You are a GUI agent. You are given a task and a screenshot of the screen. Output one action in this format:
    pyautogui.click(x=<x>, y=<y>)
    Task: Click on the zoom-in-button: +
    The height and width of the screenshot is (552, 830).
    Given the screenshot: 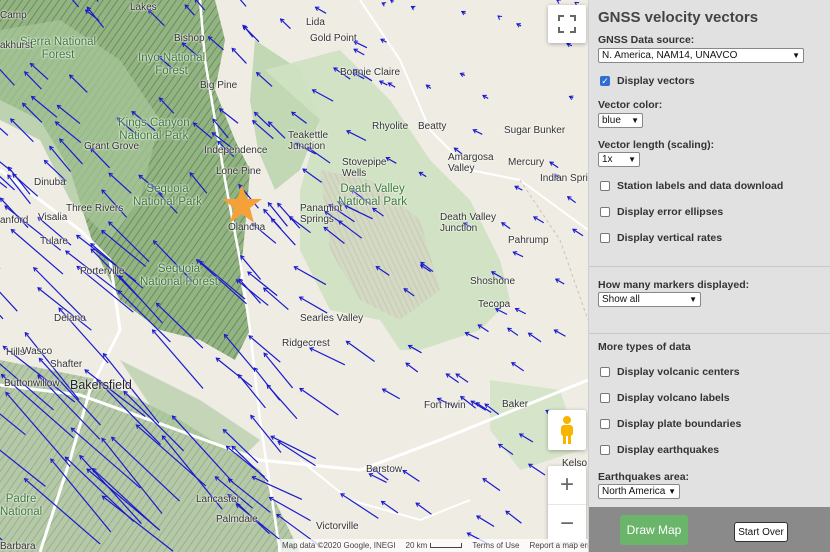 What is the action you would take?
    pyautogui.click(x=567, y=485)
    